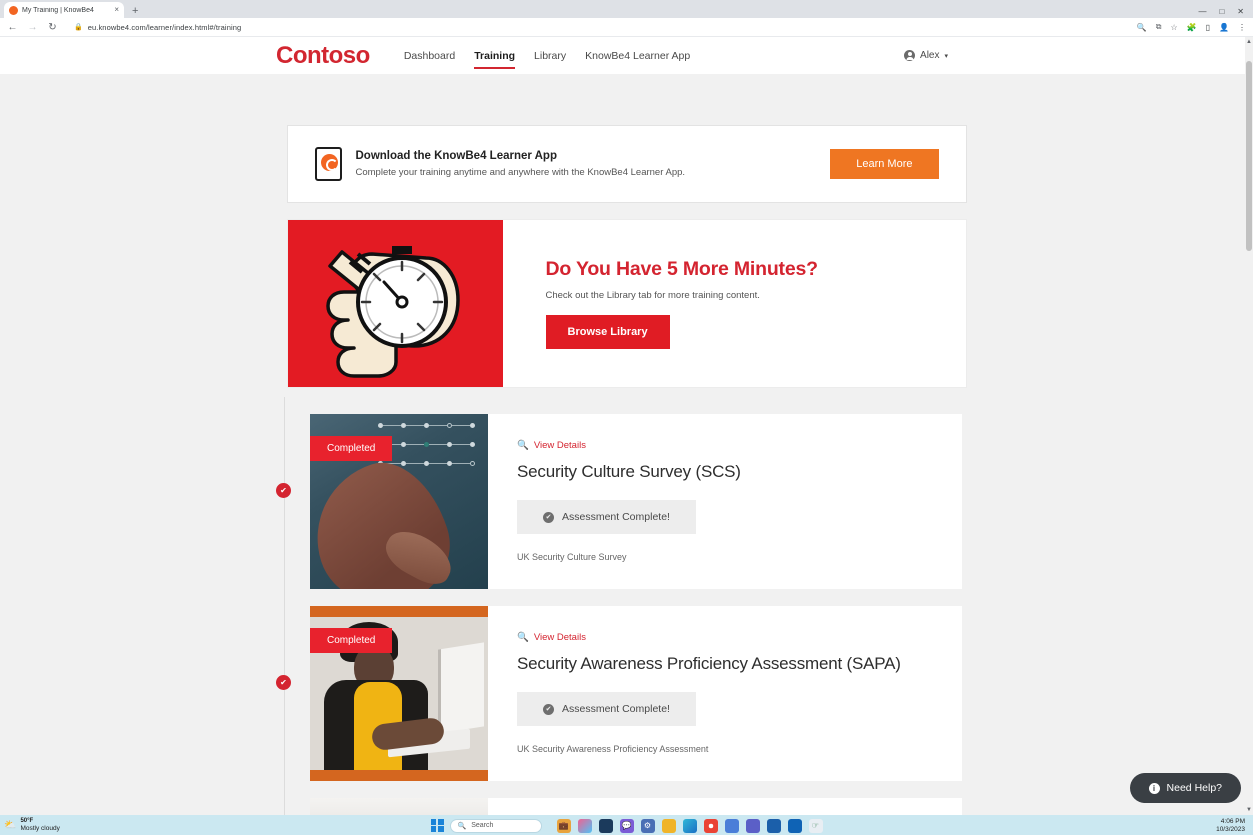  What do you see at coordinates (13, 10) in the screenshot?
I see `knowbe4-favicon` at bounding box center [13, 10].